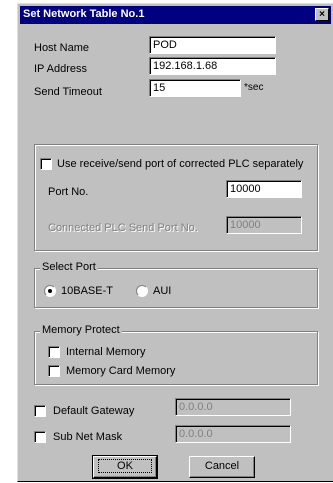 Image resolution: width=333 pixels, height=483 pixels. I want to click on cancel-button-label: Cancel, so click(222, 466).